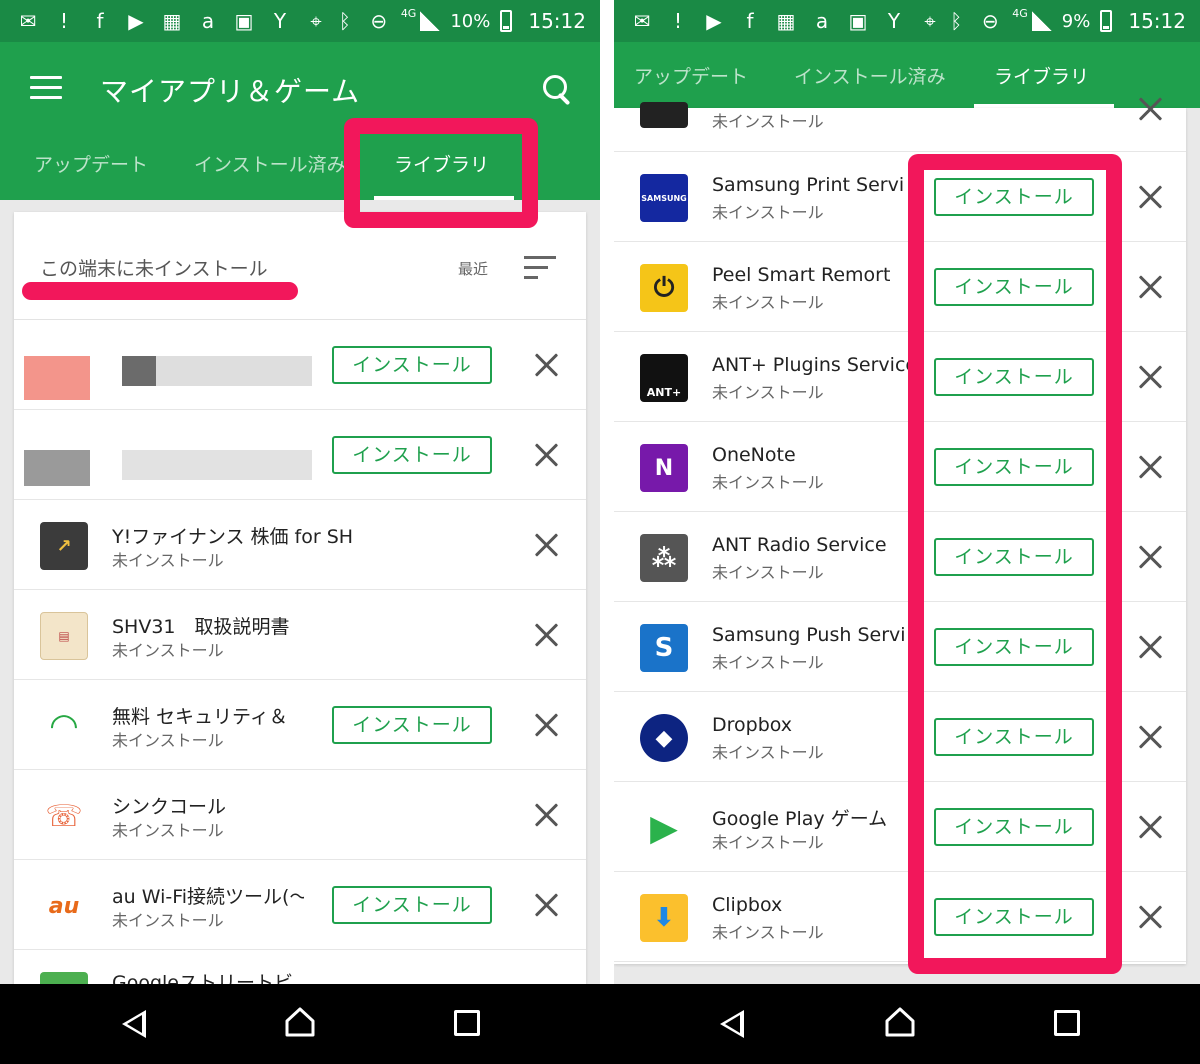 This screenshot has width=1200, height=1064. I want to click on message-icon: ✉, so click(642, 21).